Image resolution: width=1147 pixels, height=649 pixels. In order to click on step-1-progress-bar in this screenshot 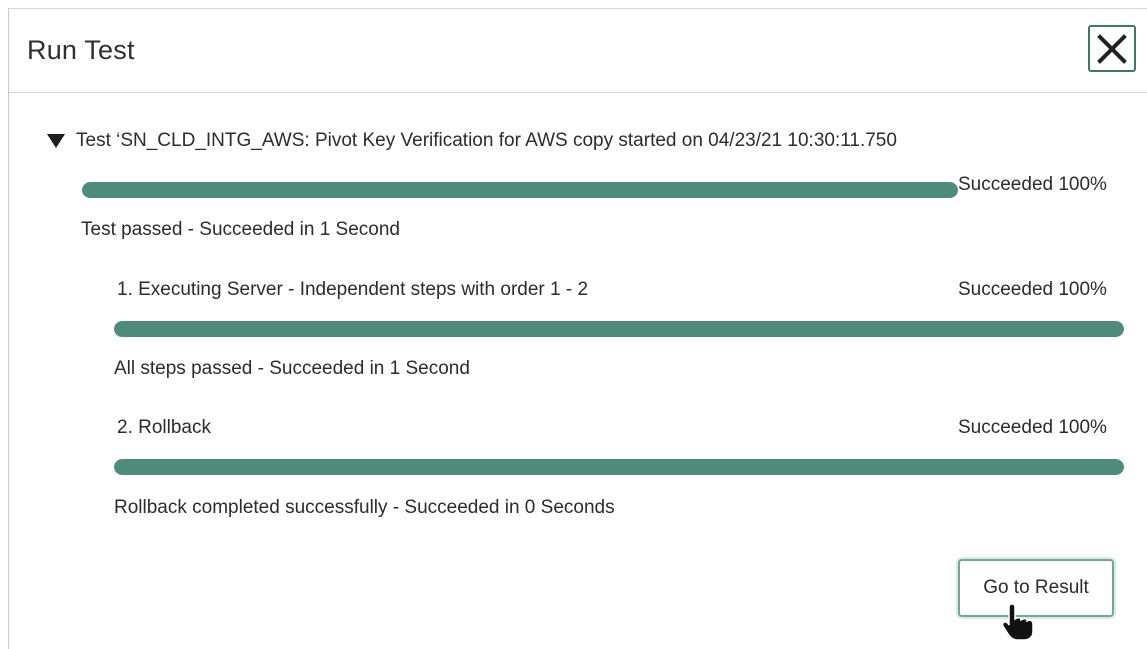, I will do `click(619, 329)`.